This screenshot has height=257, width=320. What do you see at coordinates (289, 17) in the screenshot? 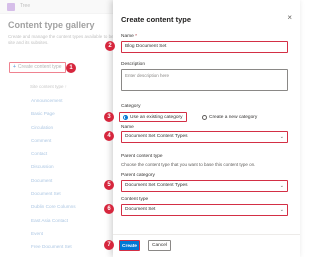
I see `close-icon: ×` at bounding box center [289, 17].